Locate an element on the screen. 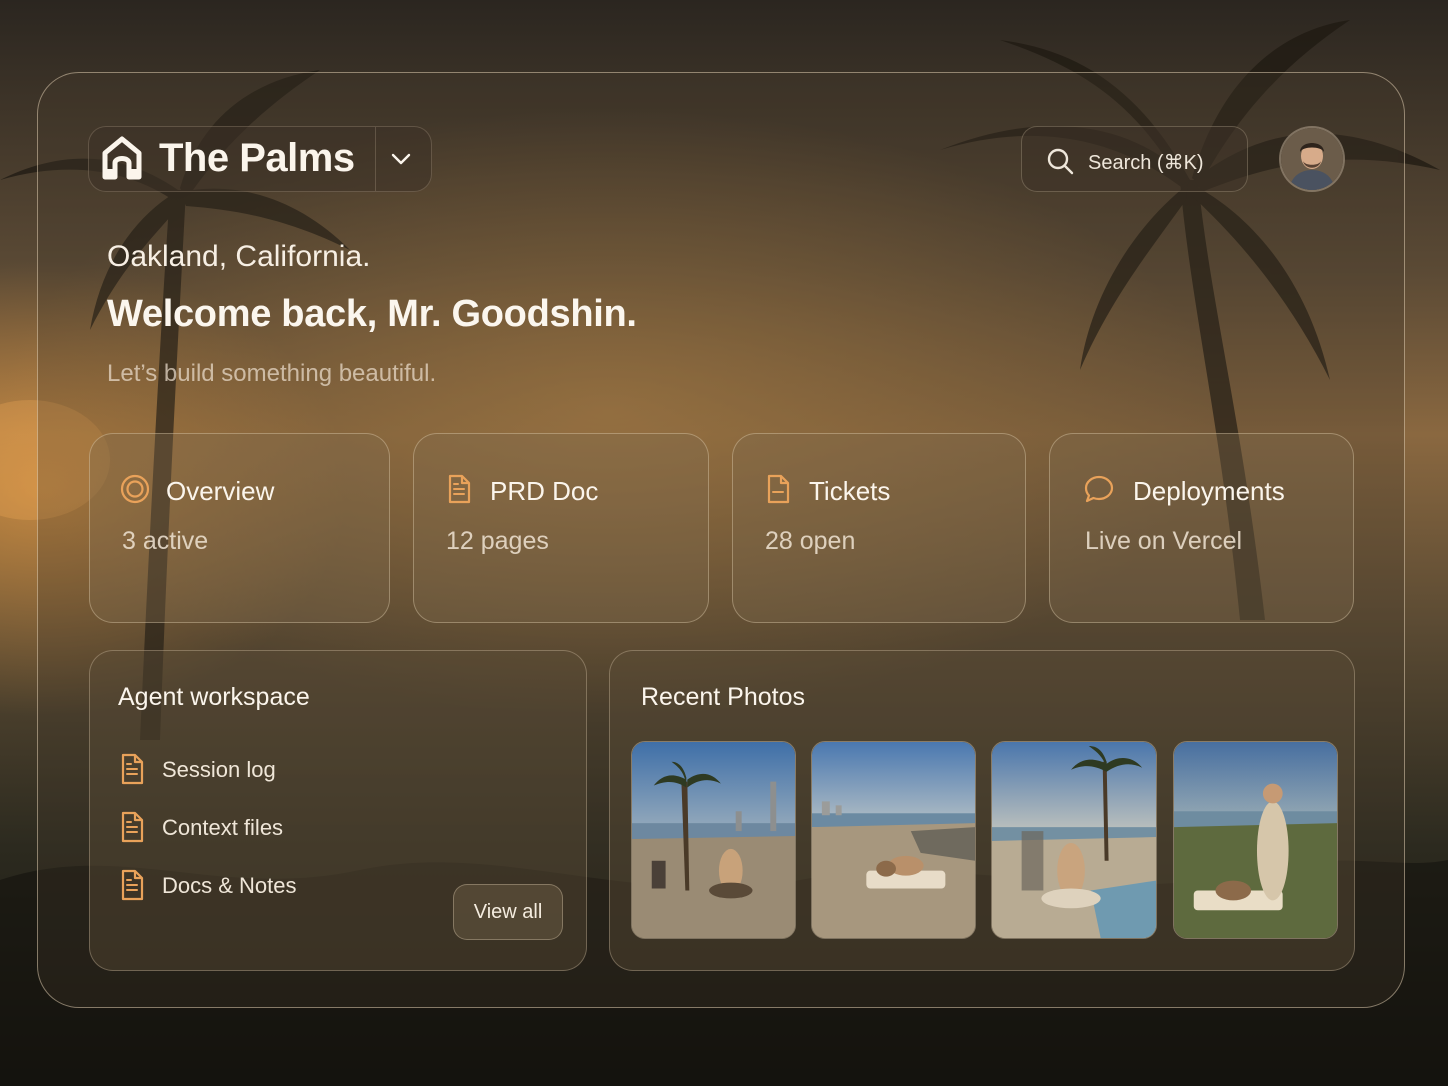  card-subtitle: 3 active is located at coordinates (165, 541).